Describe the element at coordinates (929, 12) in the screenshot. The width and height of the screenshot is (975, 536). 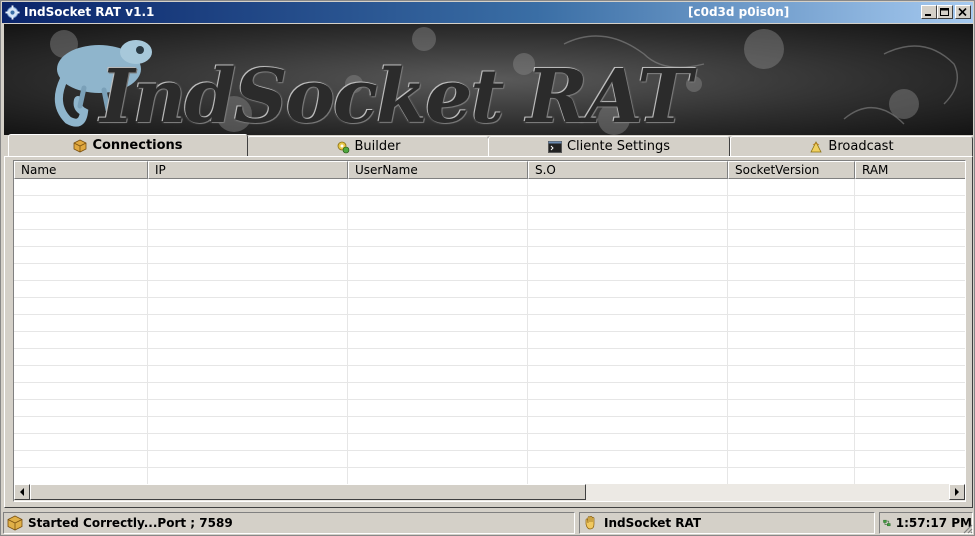
I see `minimize-button` at that location.